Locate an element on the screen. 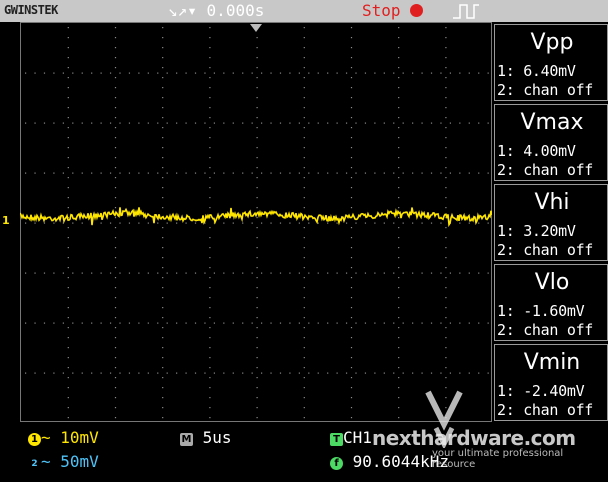 This screenshot has height=482, width=608. measurement-ch1-value: 1: 6.40mV is located at coordinates (536, 71).